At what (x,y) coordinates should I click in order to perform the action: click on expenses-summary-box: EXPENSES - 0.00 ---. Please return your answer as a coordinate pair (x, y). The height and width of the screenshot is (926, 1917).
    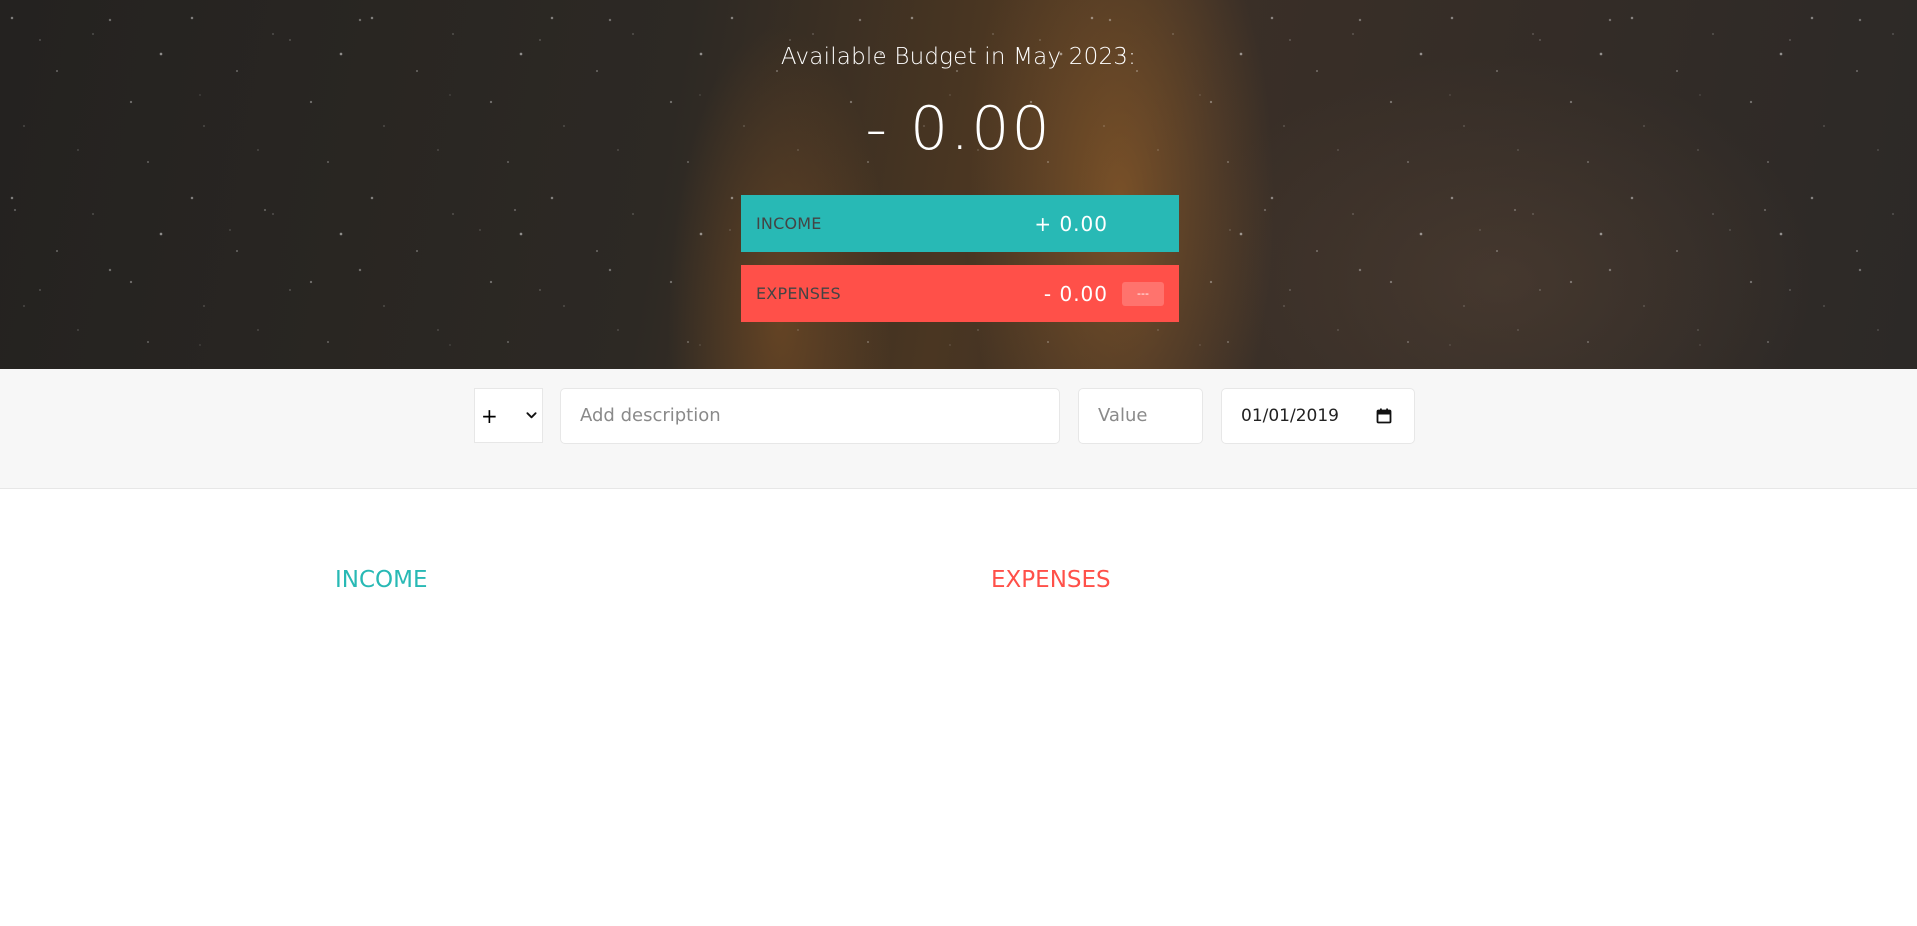
    Looking at the image, I should click on (960, 293).